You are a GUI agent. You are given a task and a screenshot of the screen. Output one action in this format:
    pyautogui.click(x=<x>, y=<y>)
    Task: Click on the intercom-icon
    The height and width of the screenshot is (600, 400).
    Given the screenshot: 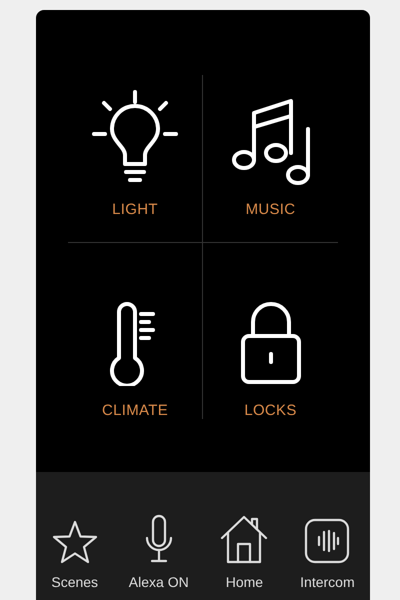 What is the action you would take?
    pyautogui.click(x=327, y=541)
    